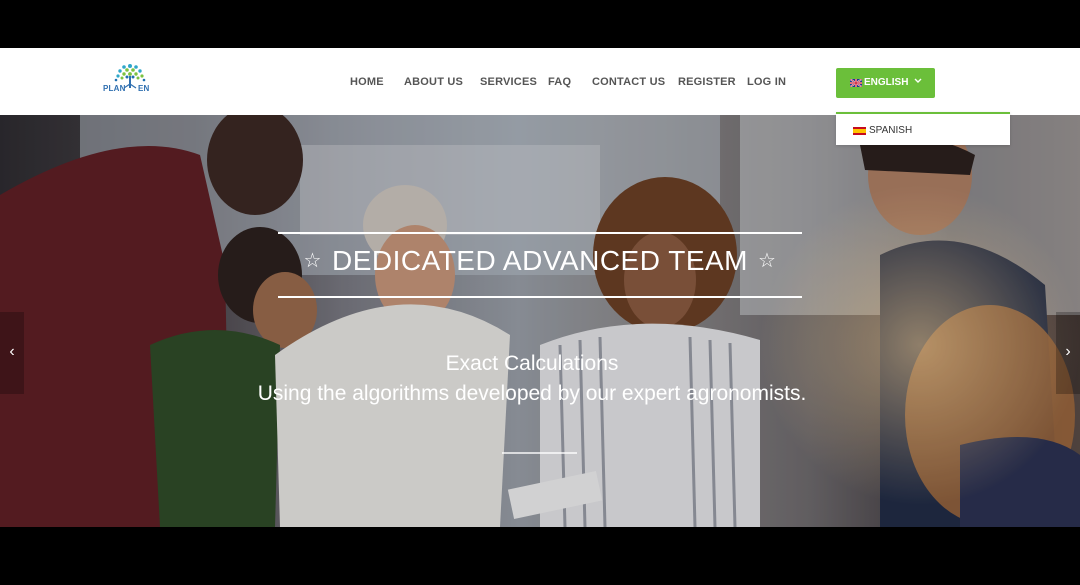 The width and height of the screenshot is (1080, 585). What do you see at coordinates (540, 24) in the screenshot?
I see `letterbox-top` at bounding box center [540, 24].